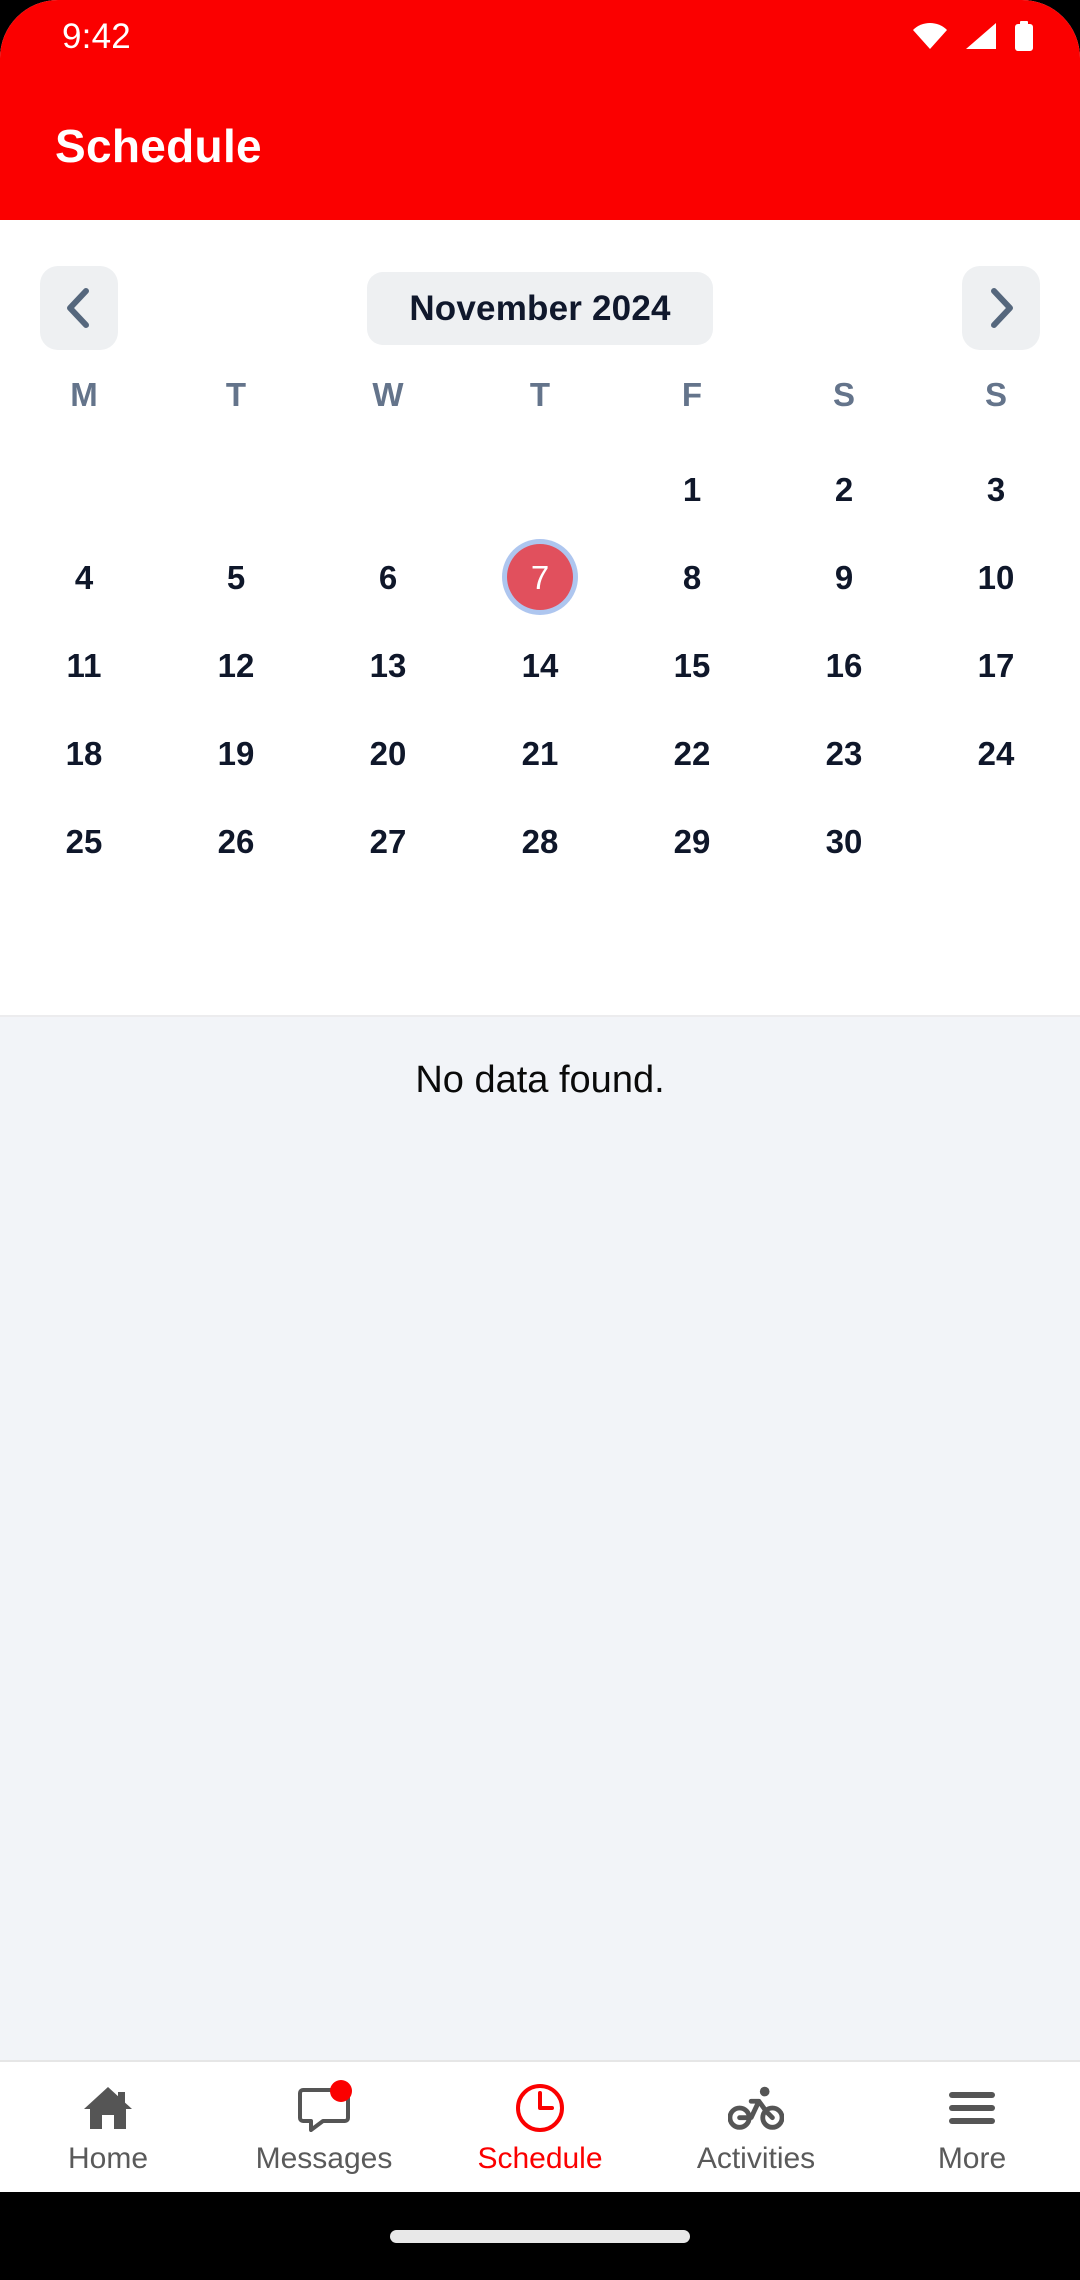 This screenshot has width=1080, height=2280. What do you see at coordinates (108, 2158) in the screenshot?
I see `tab-label: Home` at bounding box center [108, 2158].